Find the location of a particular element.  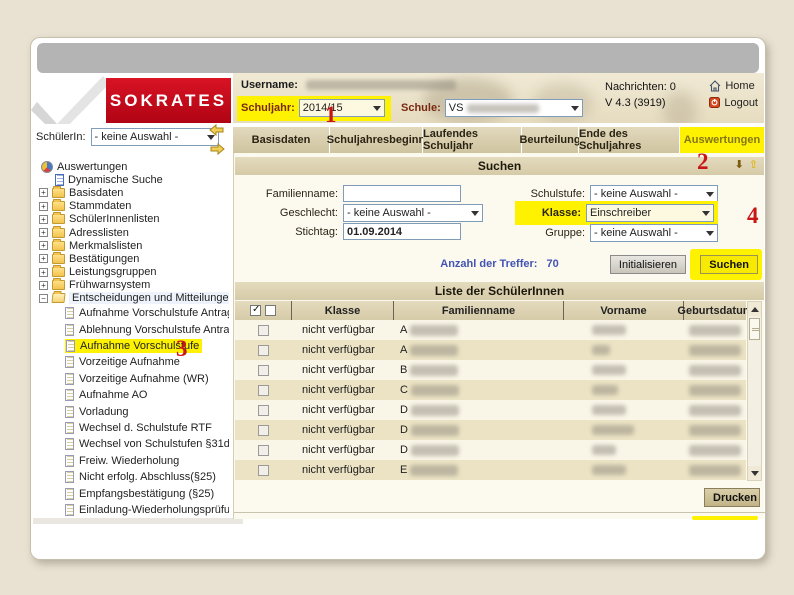

tree-item-dynamische-suche: Dynamische Suche is located at coordinates (134, 179).